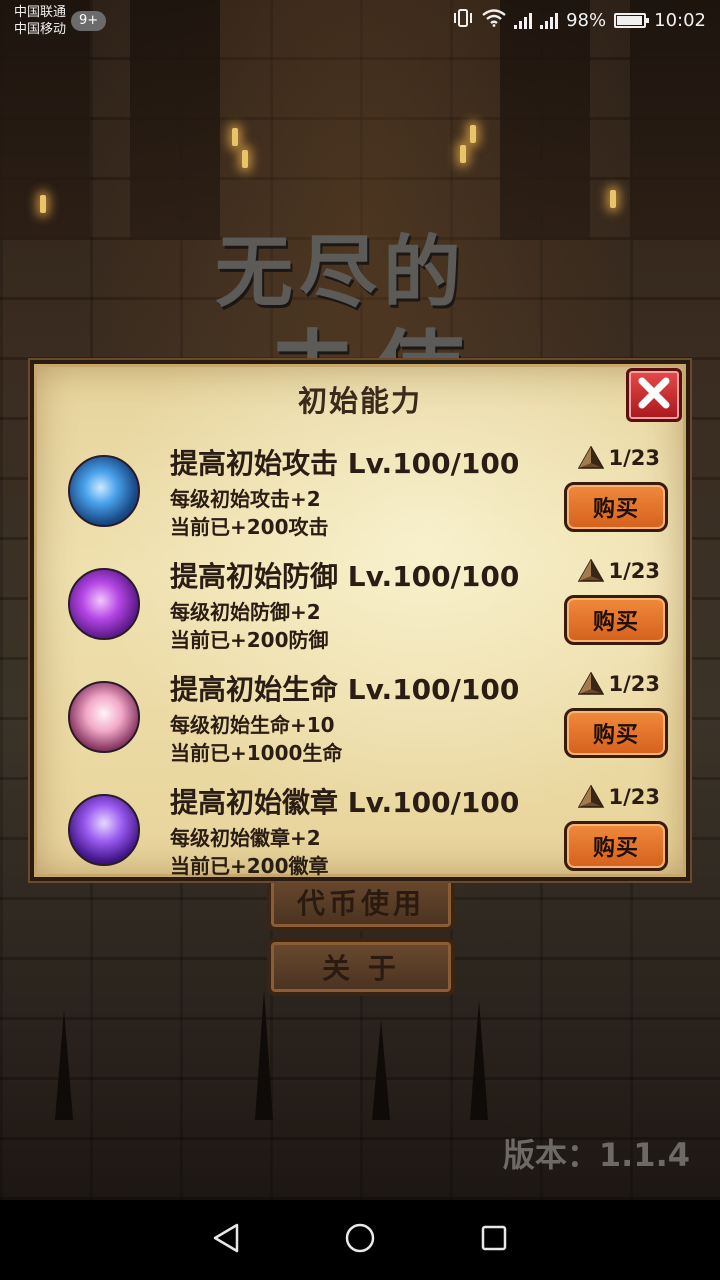 Image resolution: width=720 pixels, height=1280 pixels. Describe the element at coordinates (345, 576) in the screenshot. I see `ability-name: 提高初始防御 Lv.100/100` at that location.